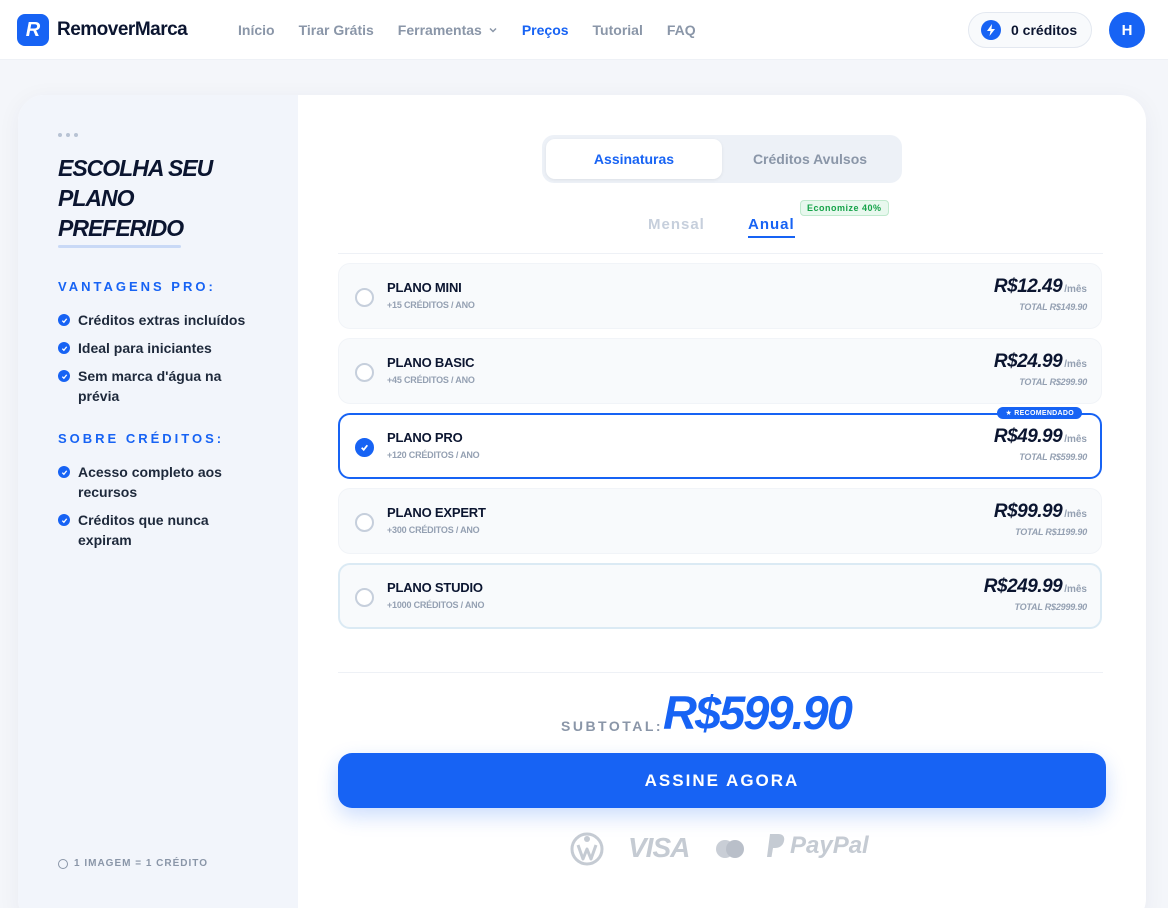 The height and width of the screenshot is (908, 1168). I want to click on billing-monthly-toggle: Mensal, so click(676, 224).